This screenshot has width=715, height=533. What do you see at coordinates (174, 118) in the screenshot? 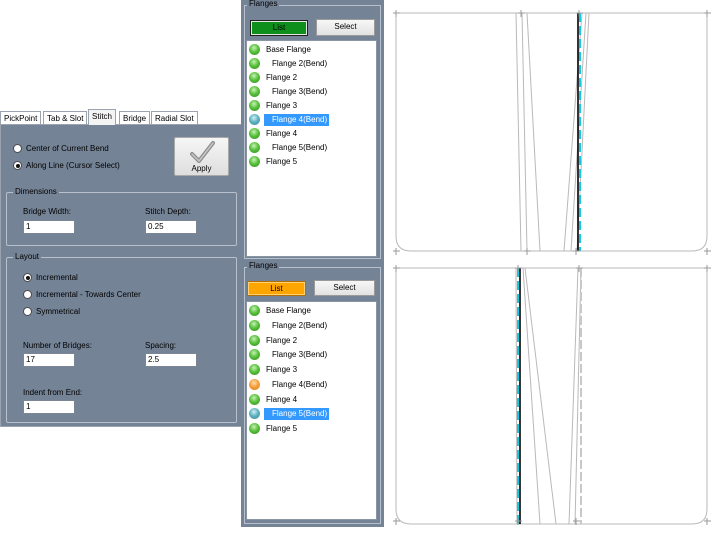
I see `tab-radial-slot: Radial Slot` at bounding box center [174, 118].